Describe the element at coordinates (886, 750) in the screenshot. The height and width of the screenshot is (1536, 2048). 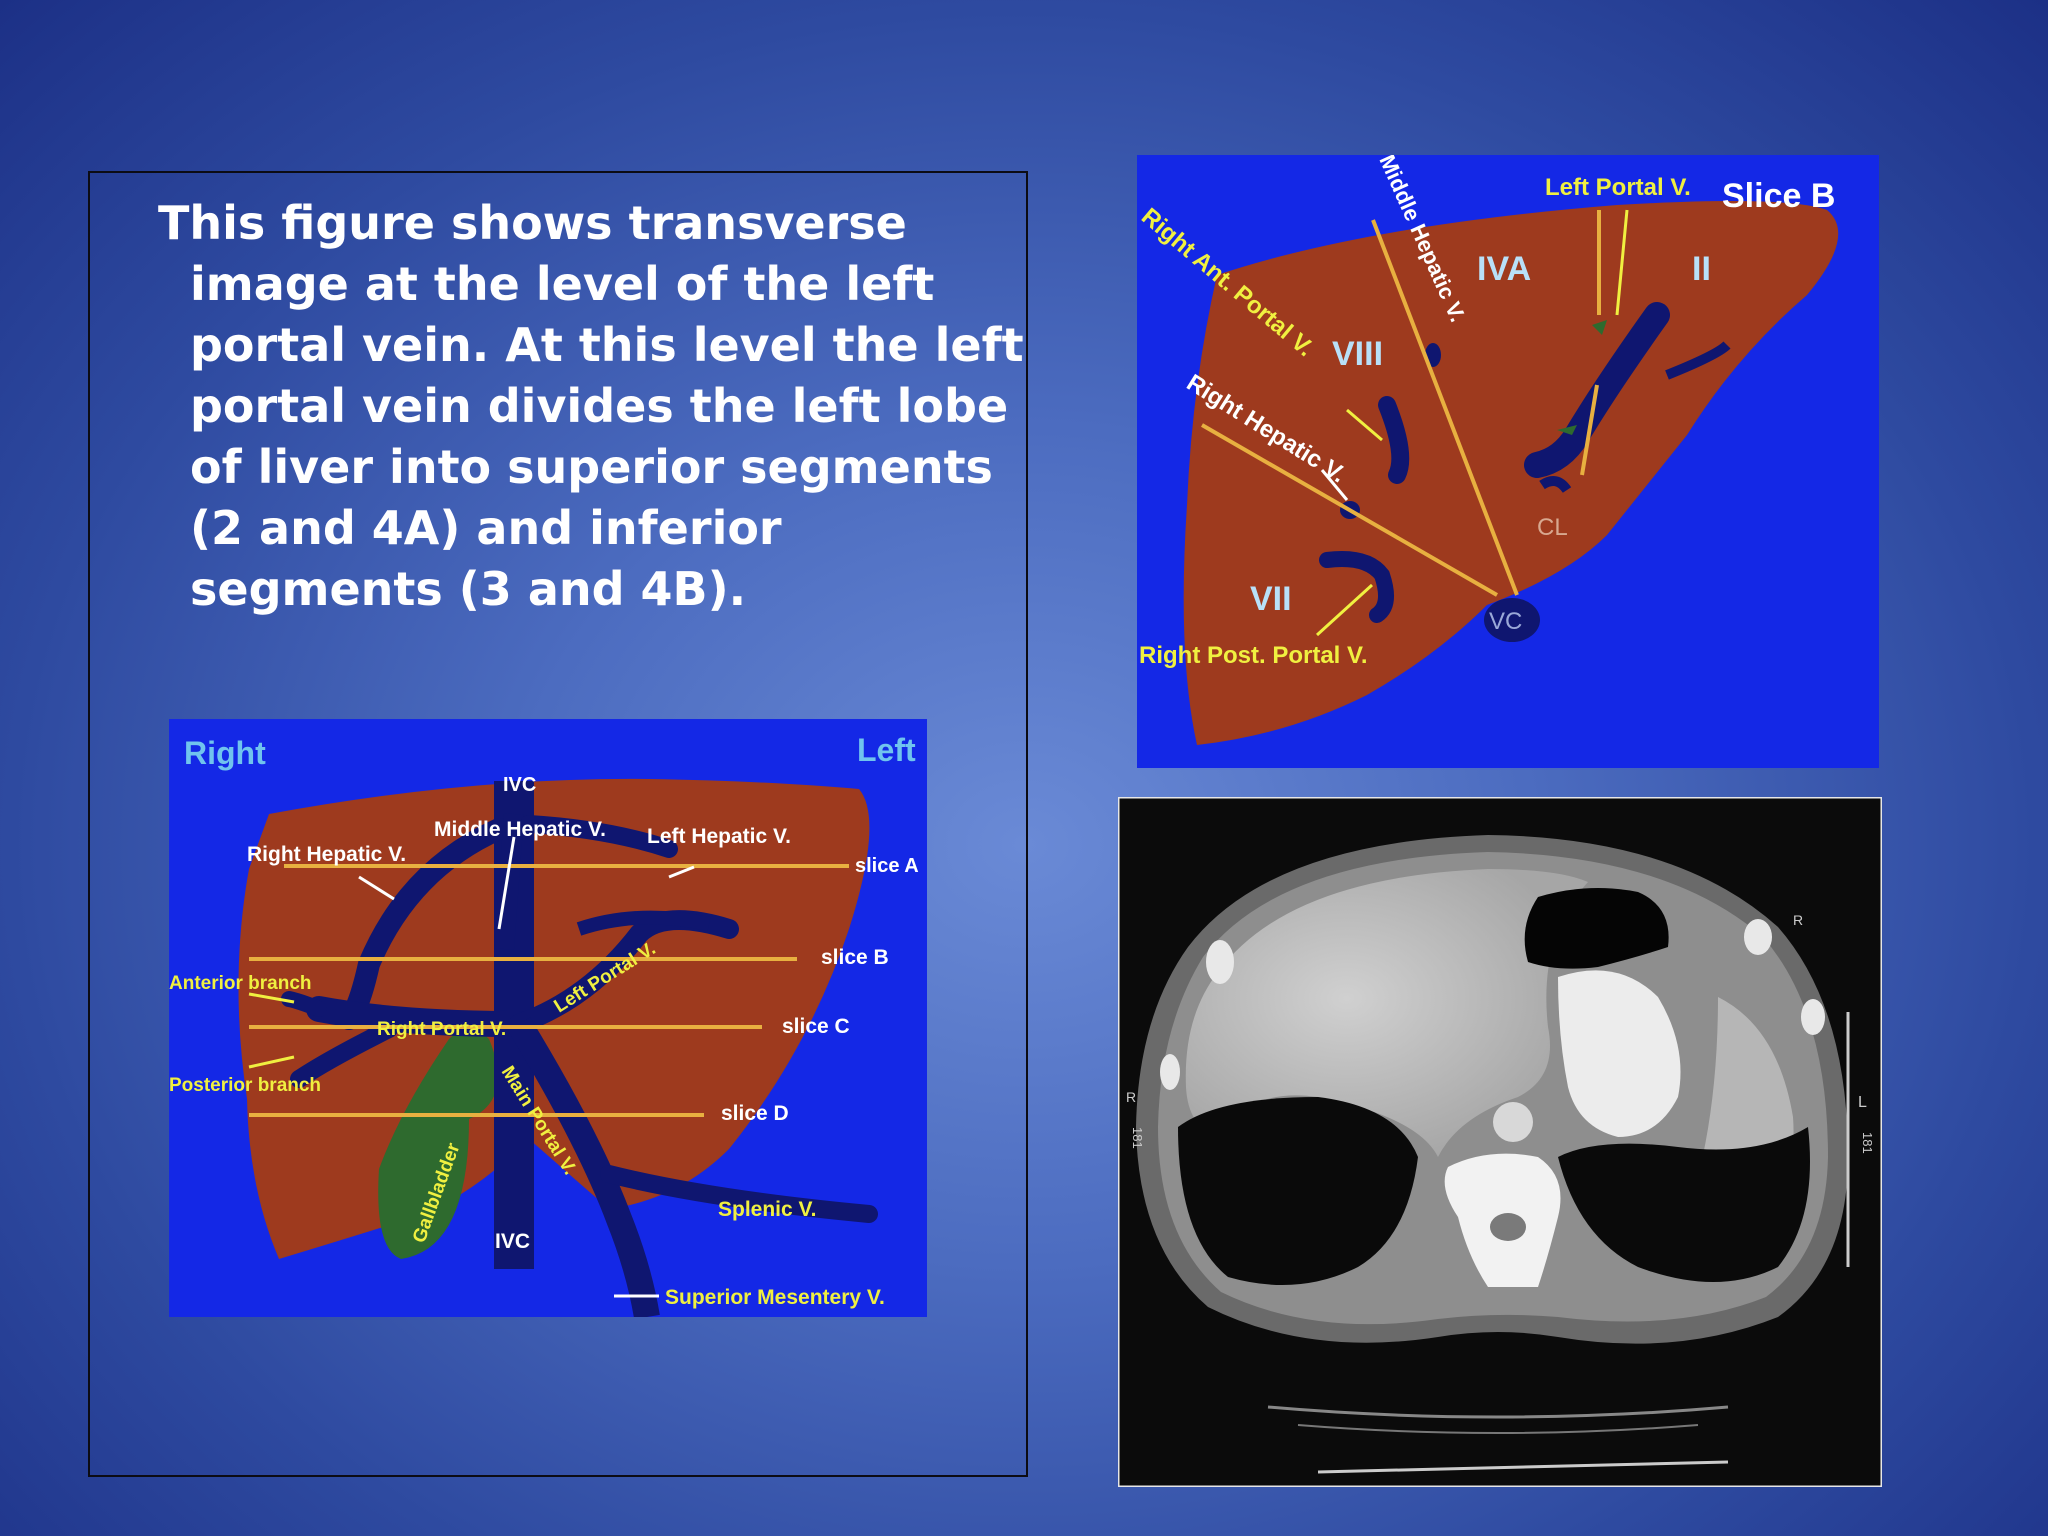
I see `label-left: Left` at that location.